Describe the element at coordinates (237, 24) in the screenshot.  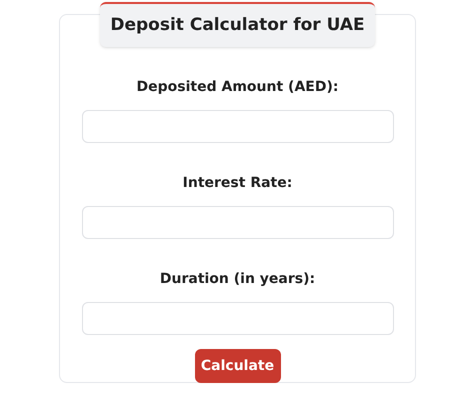
I see `calculator-title: Deposit Calculator for UAE` at that location.